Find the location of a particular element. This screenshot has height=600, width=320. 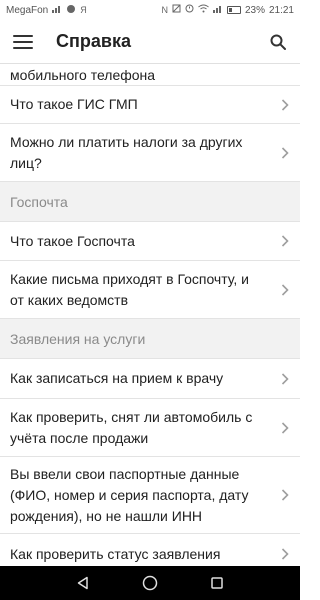

list-item: Что такое Госпочта is located at coordinates (150, 241).